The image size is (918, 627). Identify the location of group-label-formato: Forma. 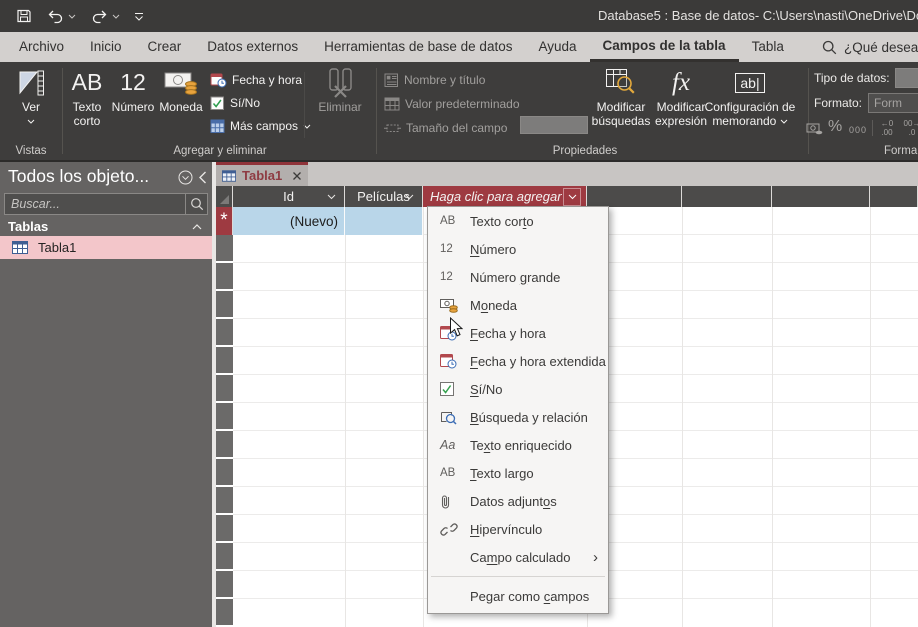
(901, 151).